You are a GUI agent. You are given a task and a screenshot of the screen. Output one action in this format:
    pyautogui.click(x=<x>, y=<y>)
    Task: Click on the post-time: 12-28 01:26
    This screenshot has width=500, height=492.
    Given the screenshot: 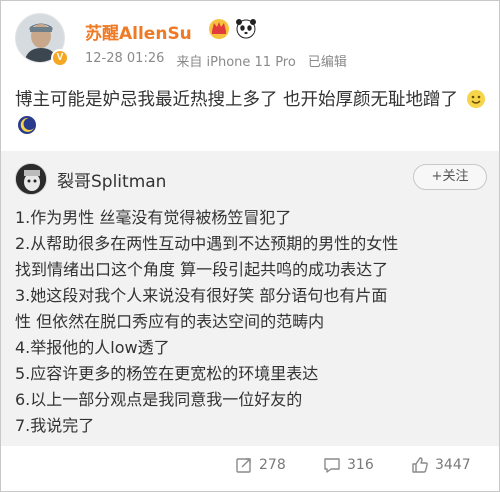 What is the action you would take?
    pyautogui.click(x=125, y=58)
    